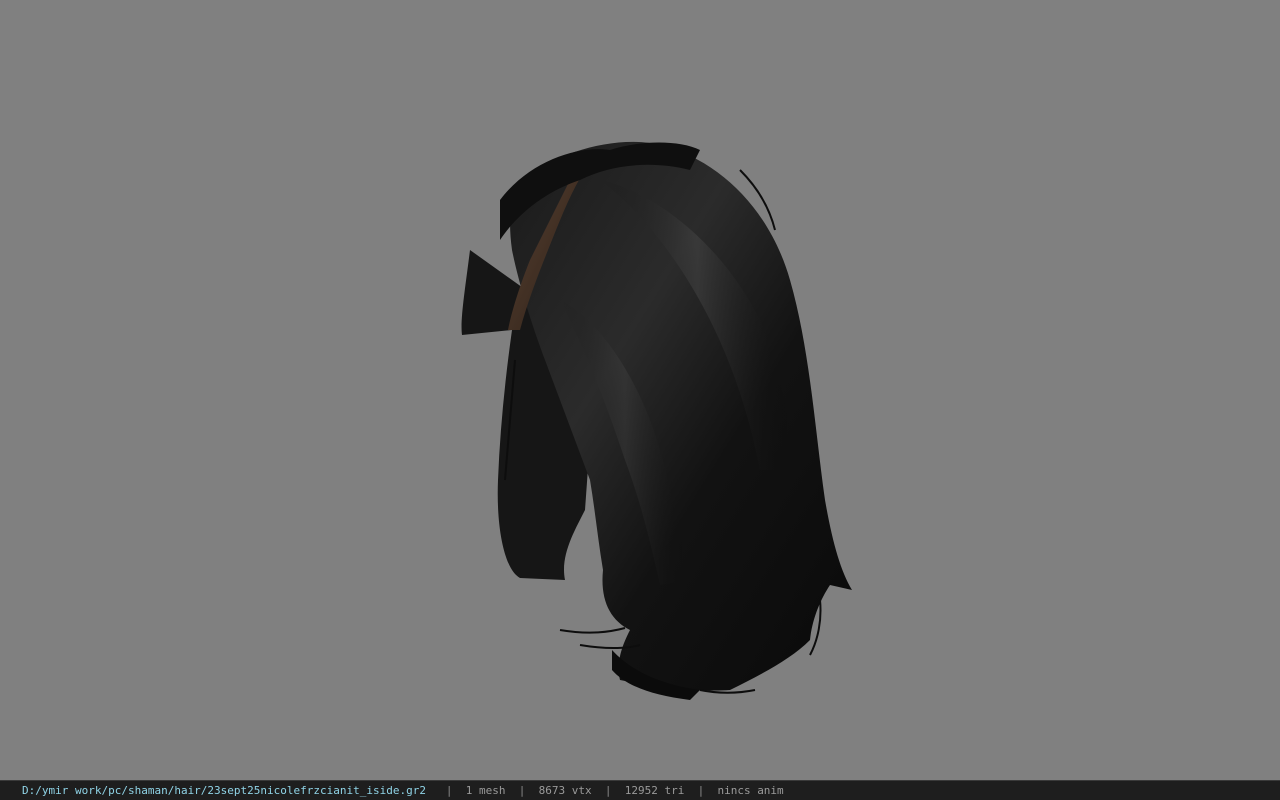  I want to click on mesh-count: 1 mesh, so click(485, 790).